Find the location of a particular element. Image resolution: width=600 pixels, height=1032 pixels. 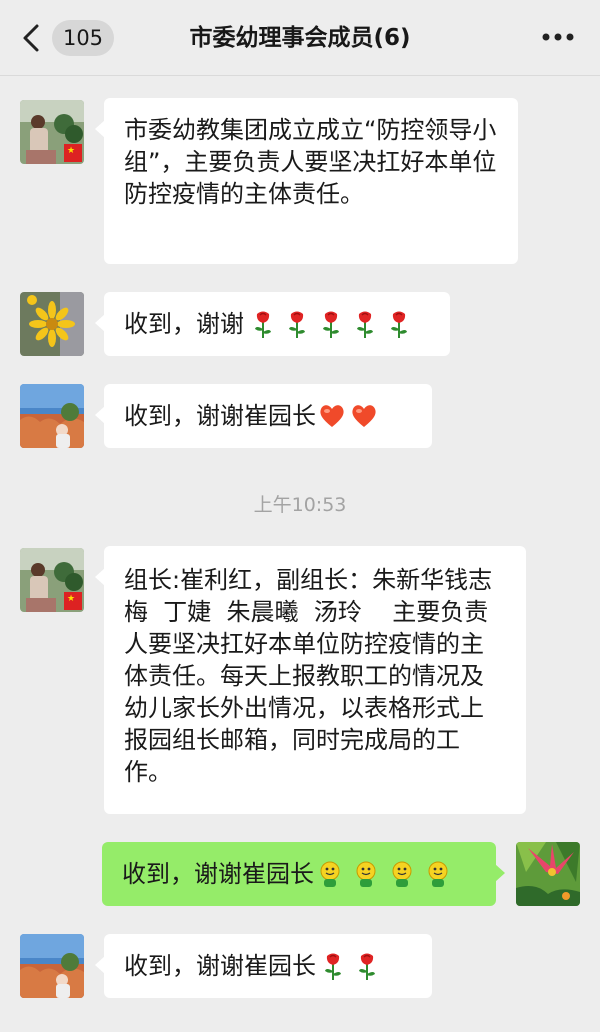

message-timestamp: 上午10:53 is located at coordinates (300, 505).